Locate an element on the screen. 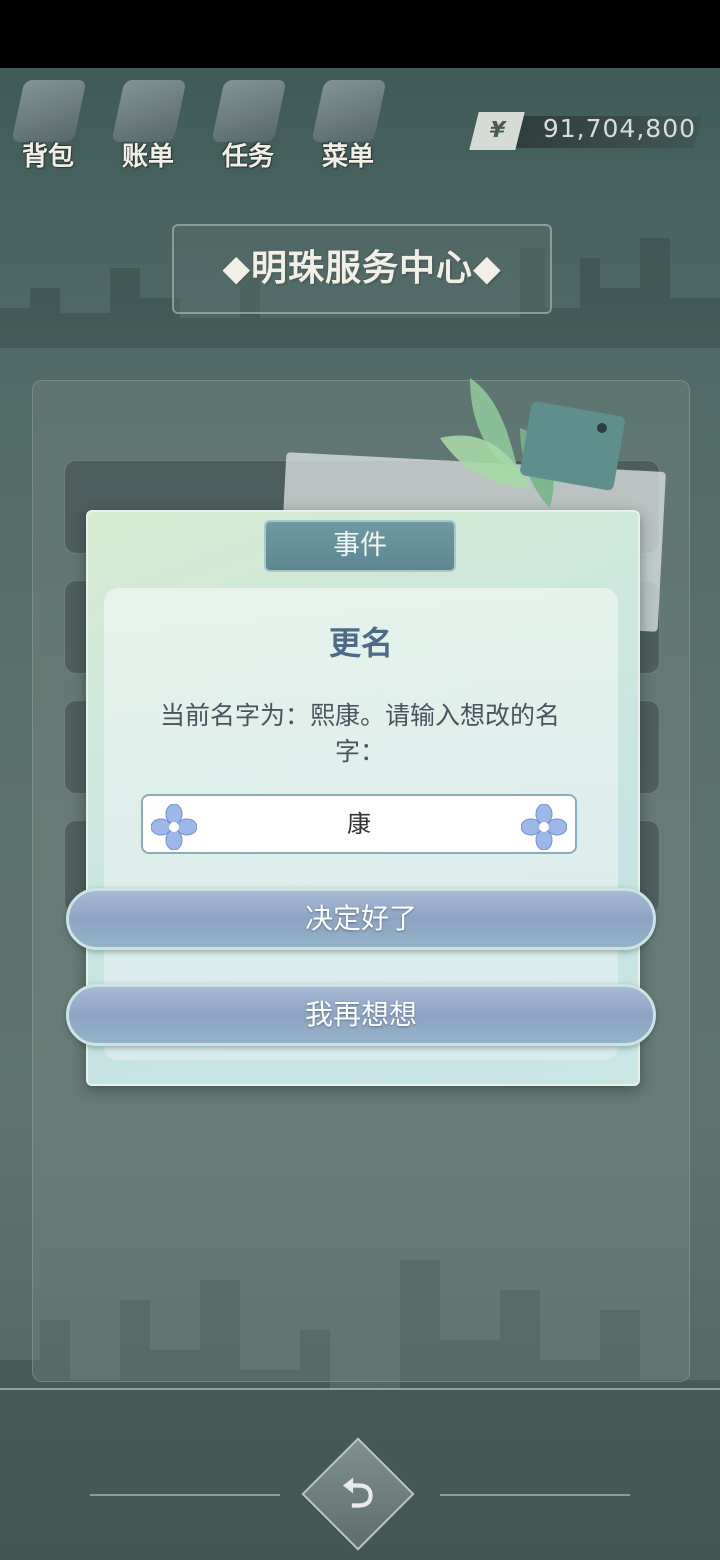 The width and height of the screenshot is (720, 1560). name-input: 康 is located at coordinates (359, 824).